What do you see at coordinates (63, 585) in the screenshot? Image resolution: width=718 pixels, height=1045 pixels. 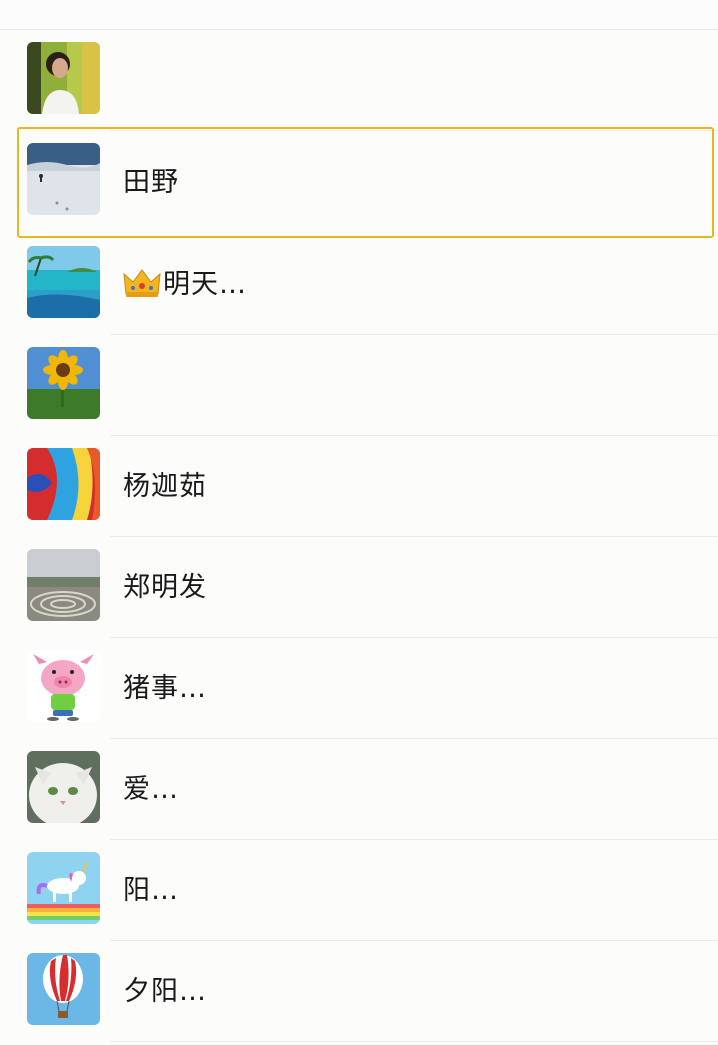 I see `stone-spiral-icon` at bounding box center [63, 585].